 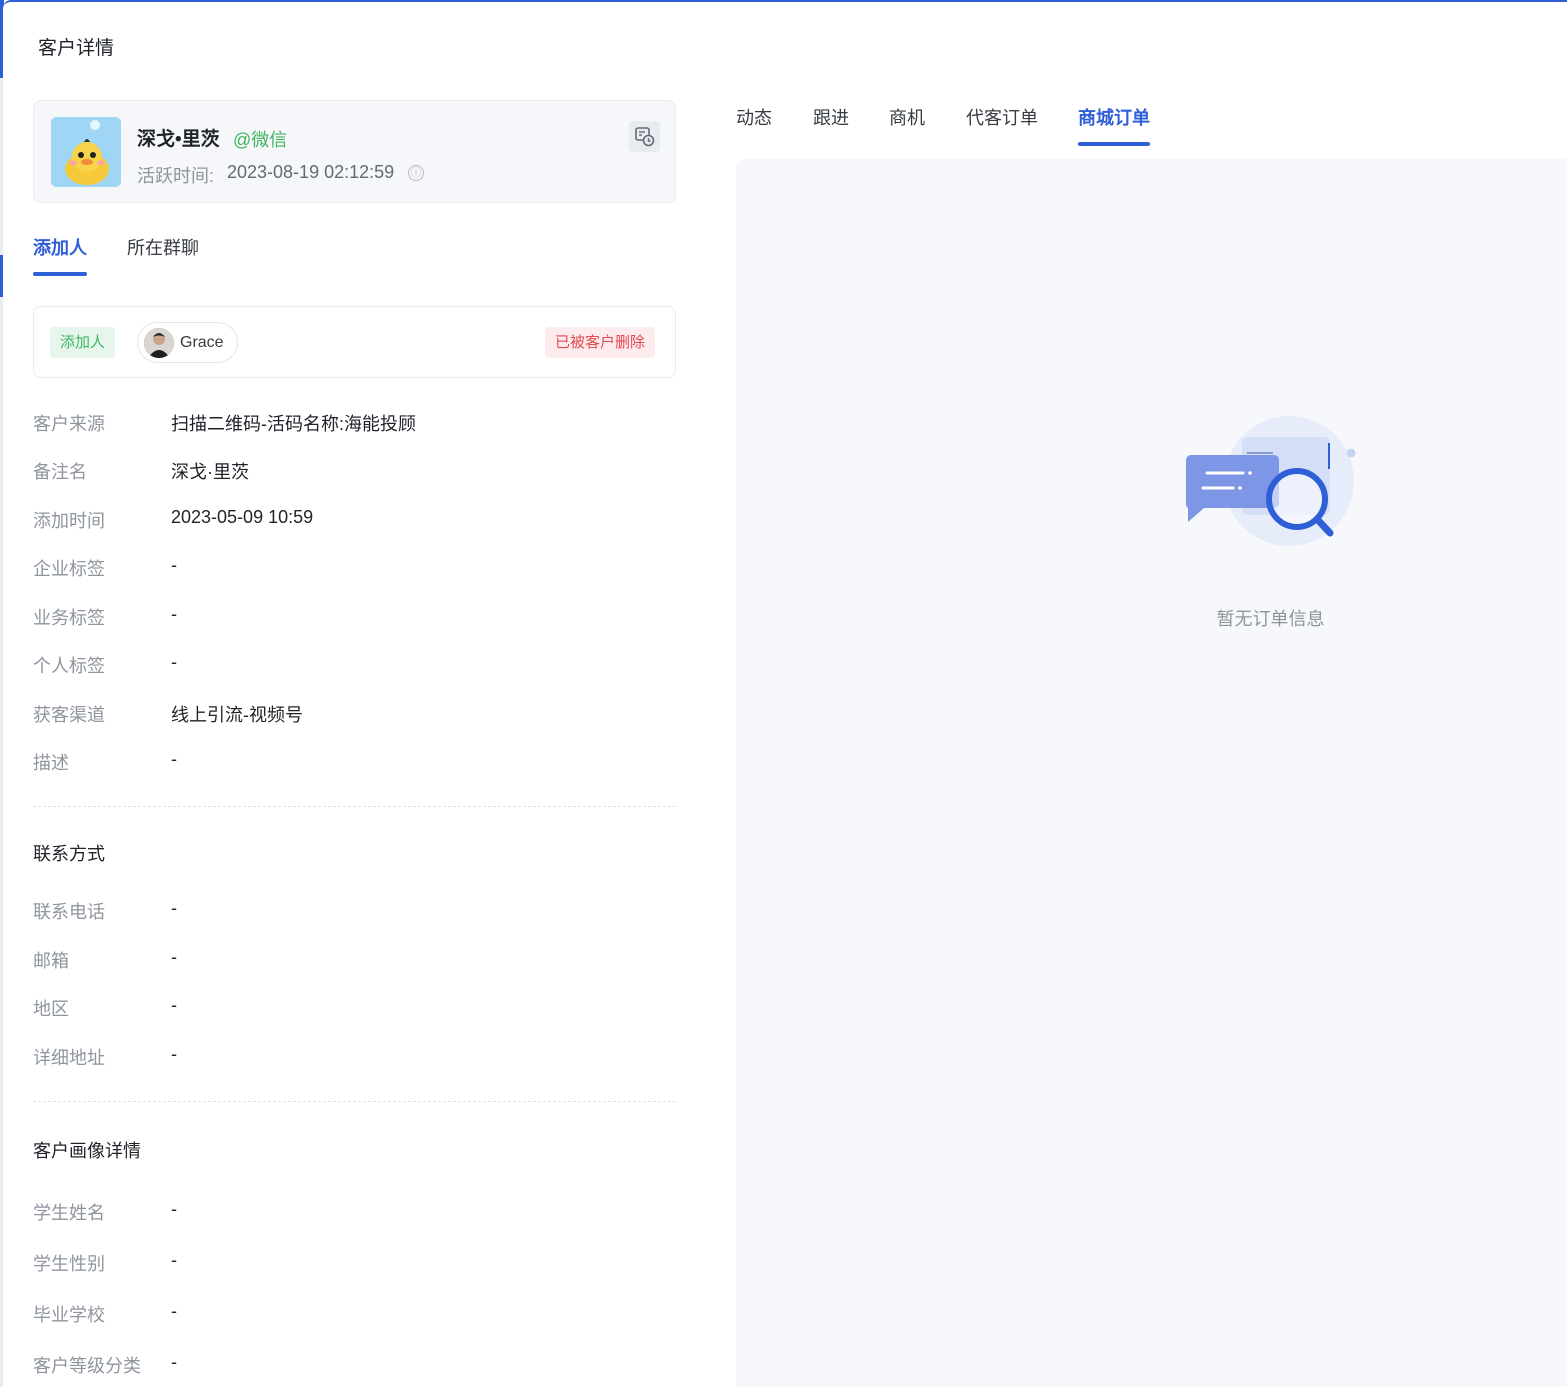 What do you see at coordinates (260, 140) in the screenshot?
I see `customer-platform: @微信` at bounding box center [260, 140].